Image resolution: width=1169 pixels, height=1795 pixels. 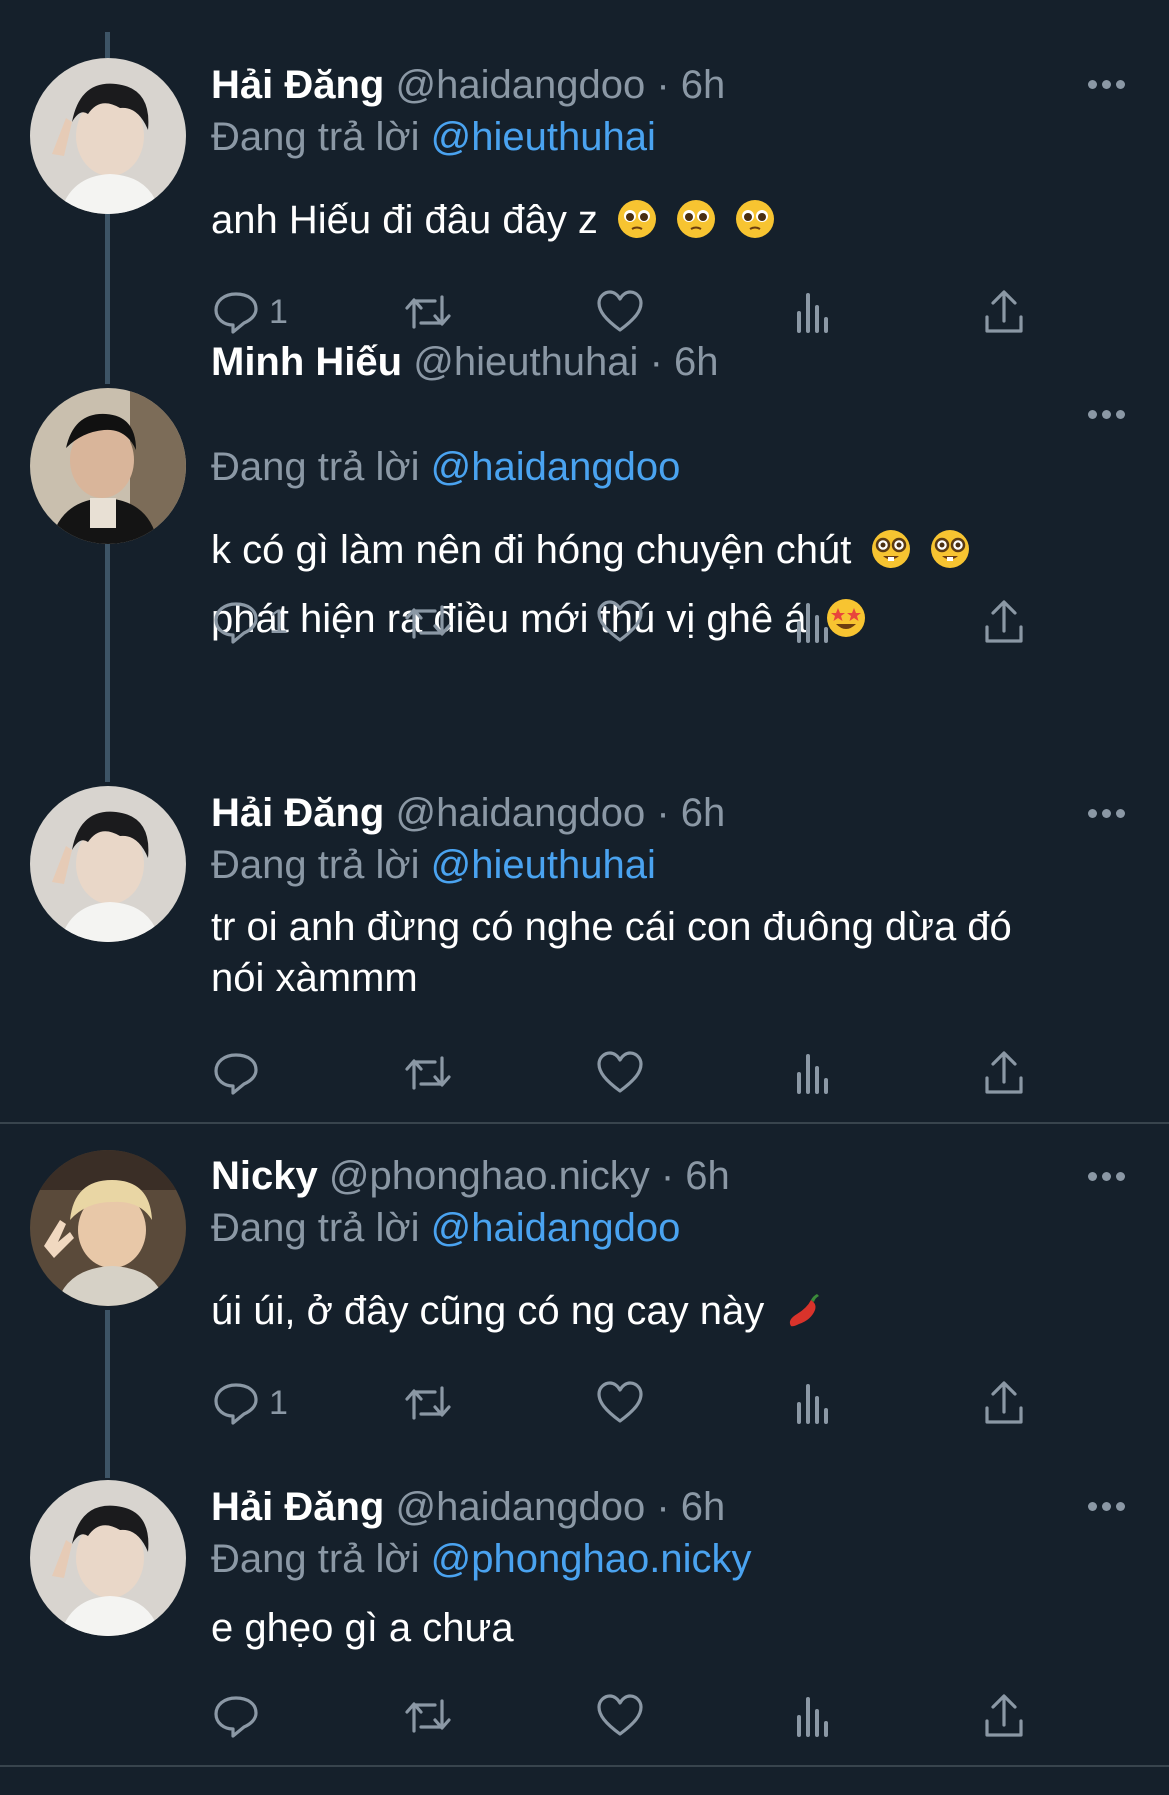 I want to click on tweet-text-line: úi úi, ở đây cũng có ng cay này, so click(x=488, y=1311).